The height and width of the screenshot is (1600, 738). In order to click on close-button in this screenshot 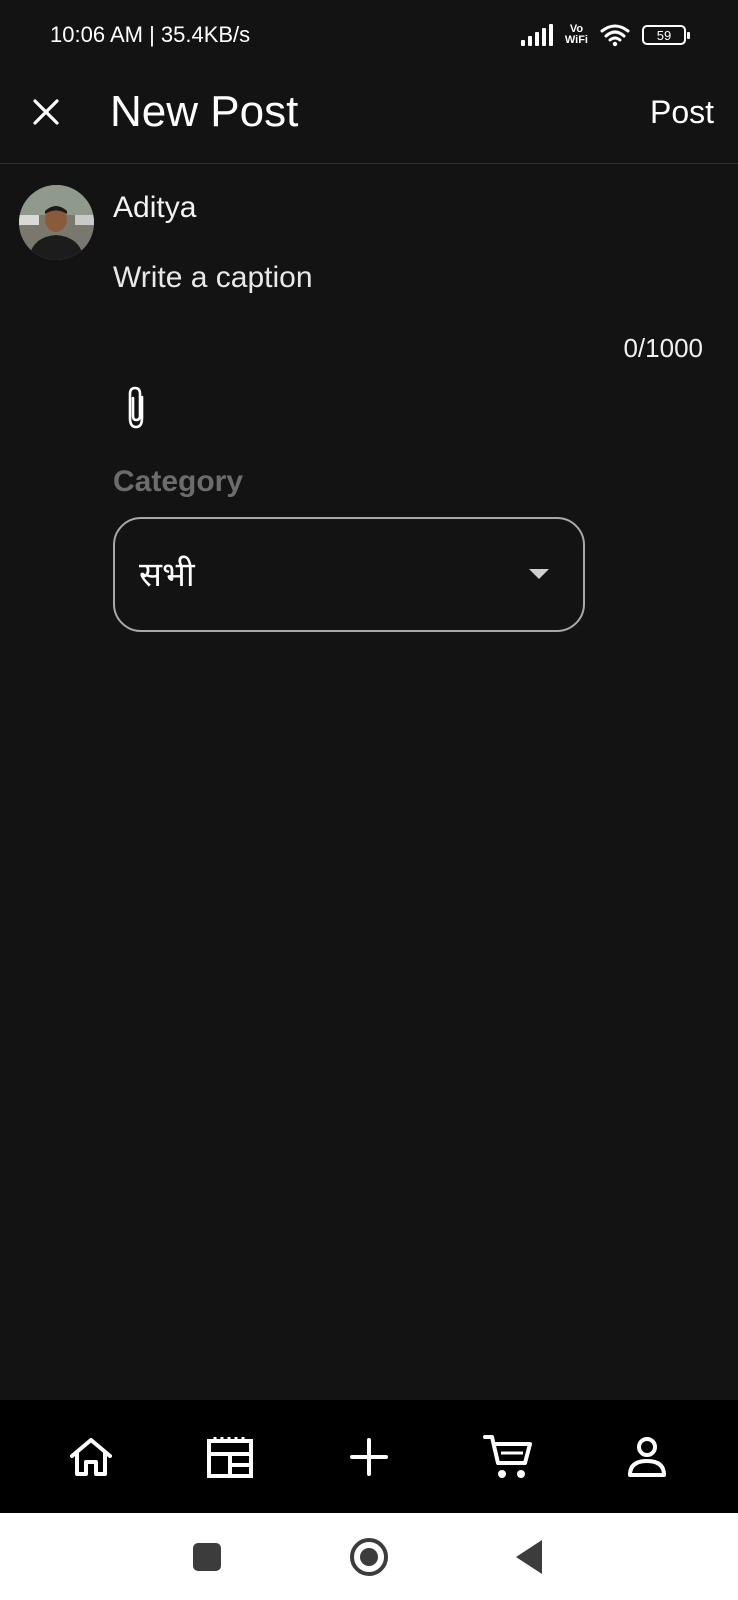, I will do `click(46, 112)`.